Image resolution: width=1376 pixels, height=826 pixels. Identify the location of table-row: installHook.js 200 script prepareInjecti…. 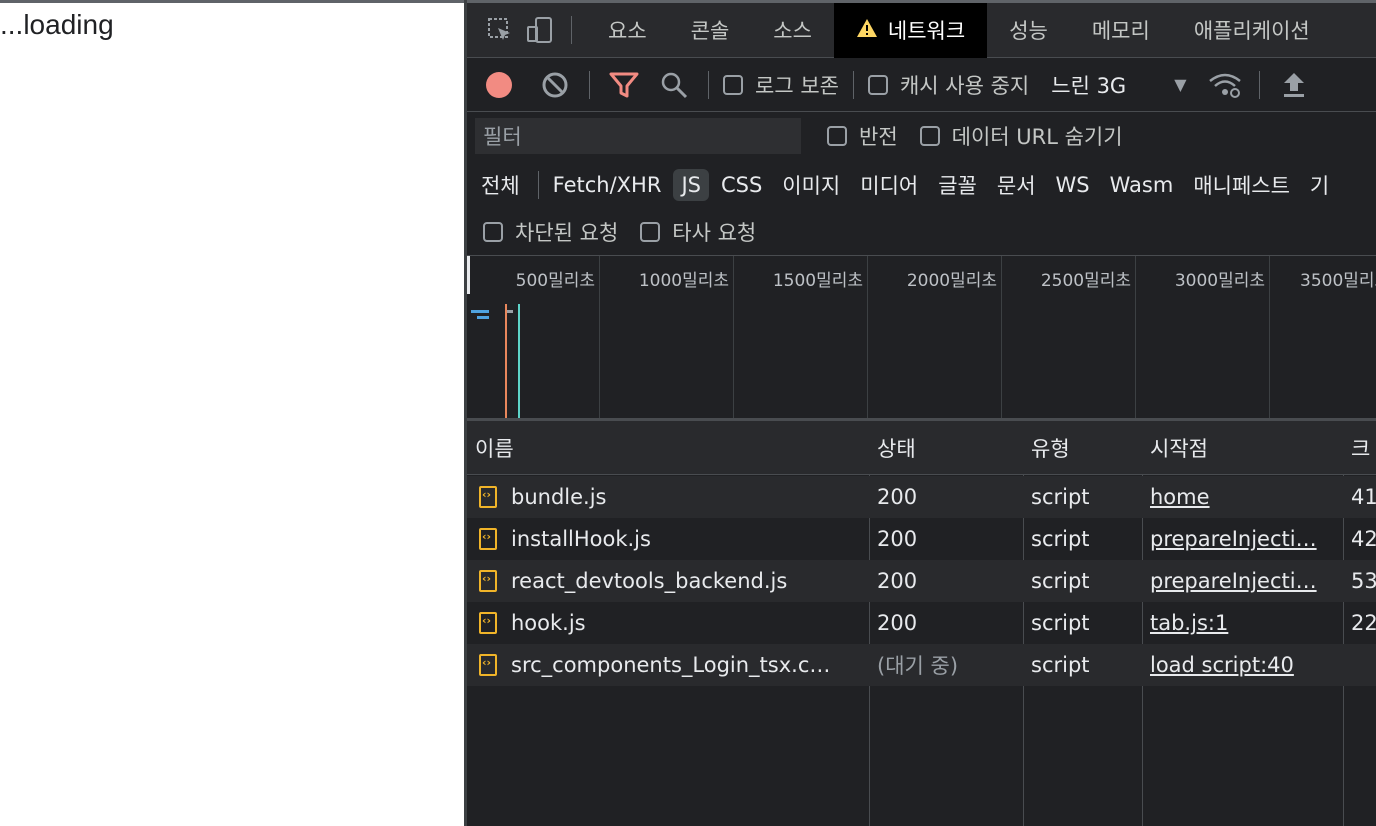
(921, 539).